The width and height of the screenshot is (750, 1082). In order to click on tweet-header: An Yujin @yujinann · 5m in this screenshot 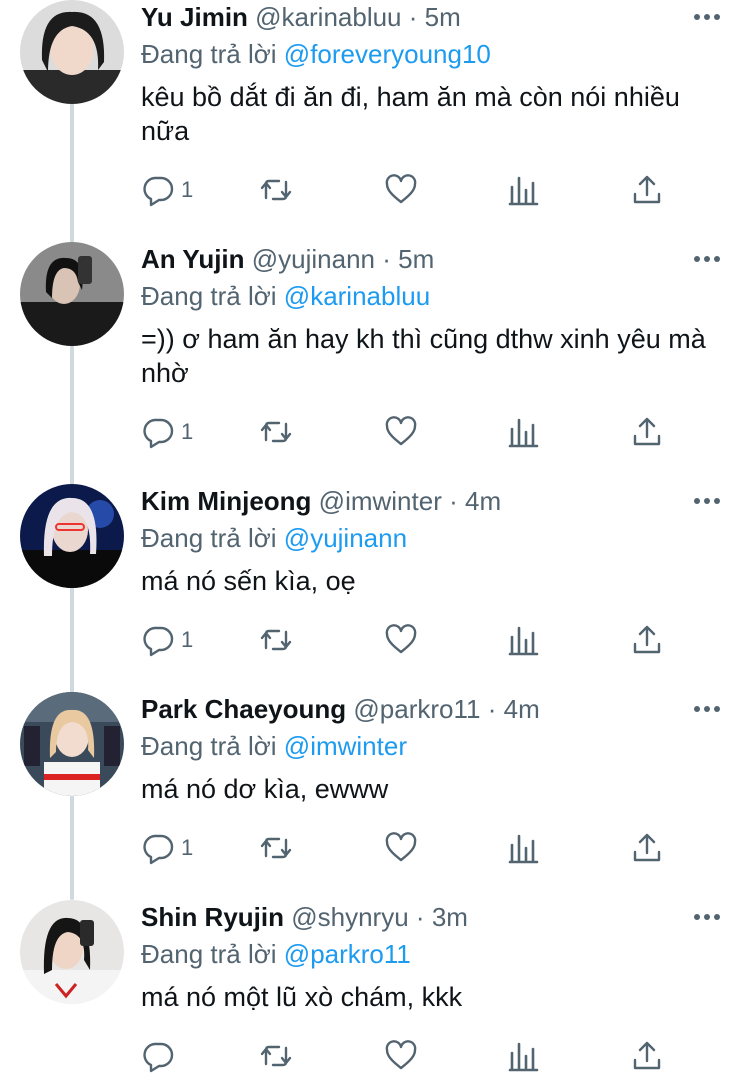, I will do `click(287, 259)`.